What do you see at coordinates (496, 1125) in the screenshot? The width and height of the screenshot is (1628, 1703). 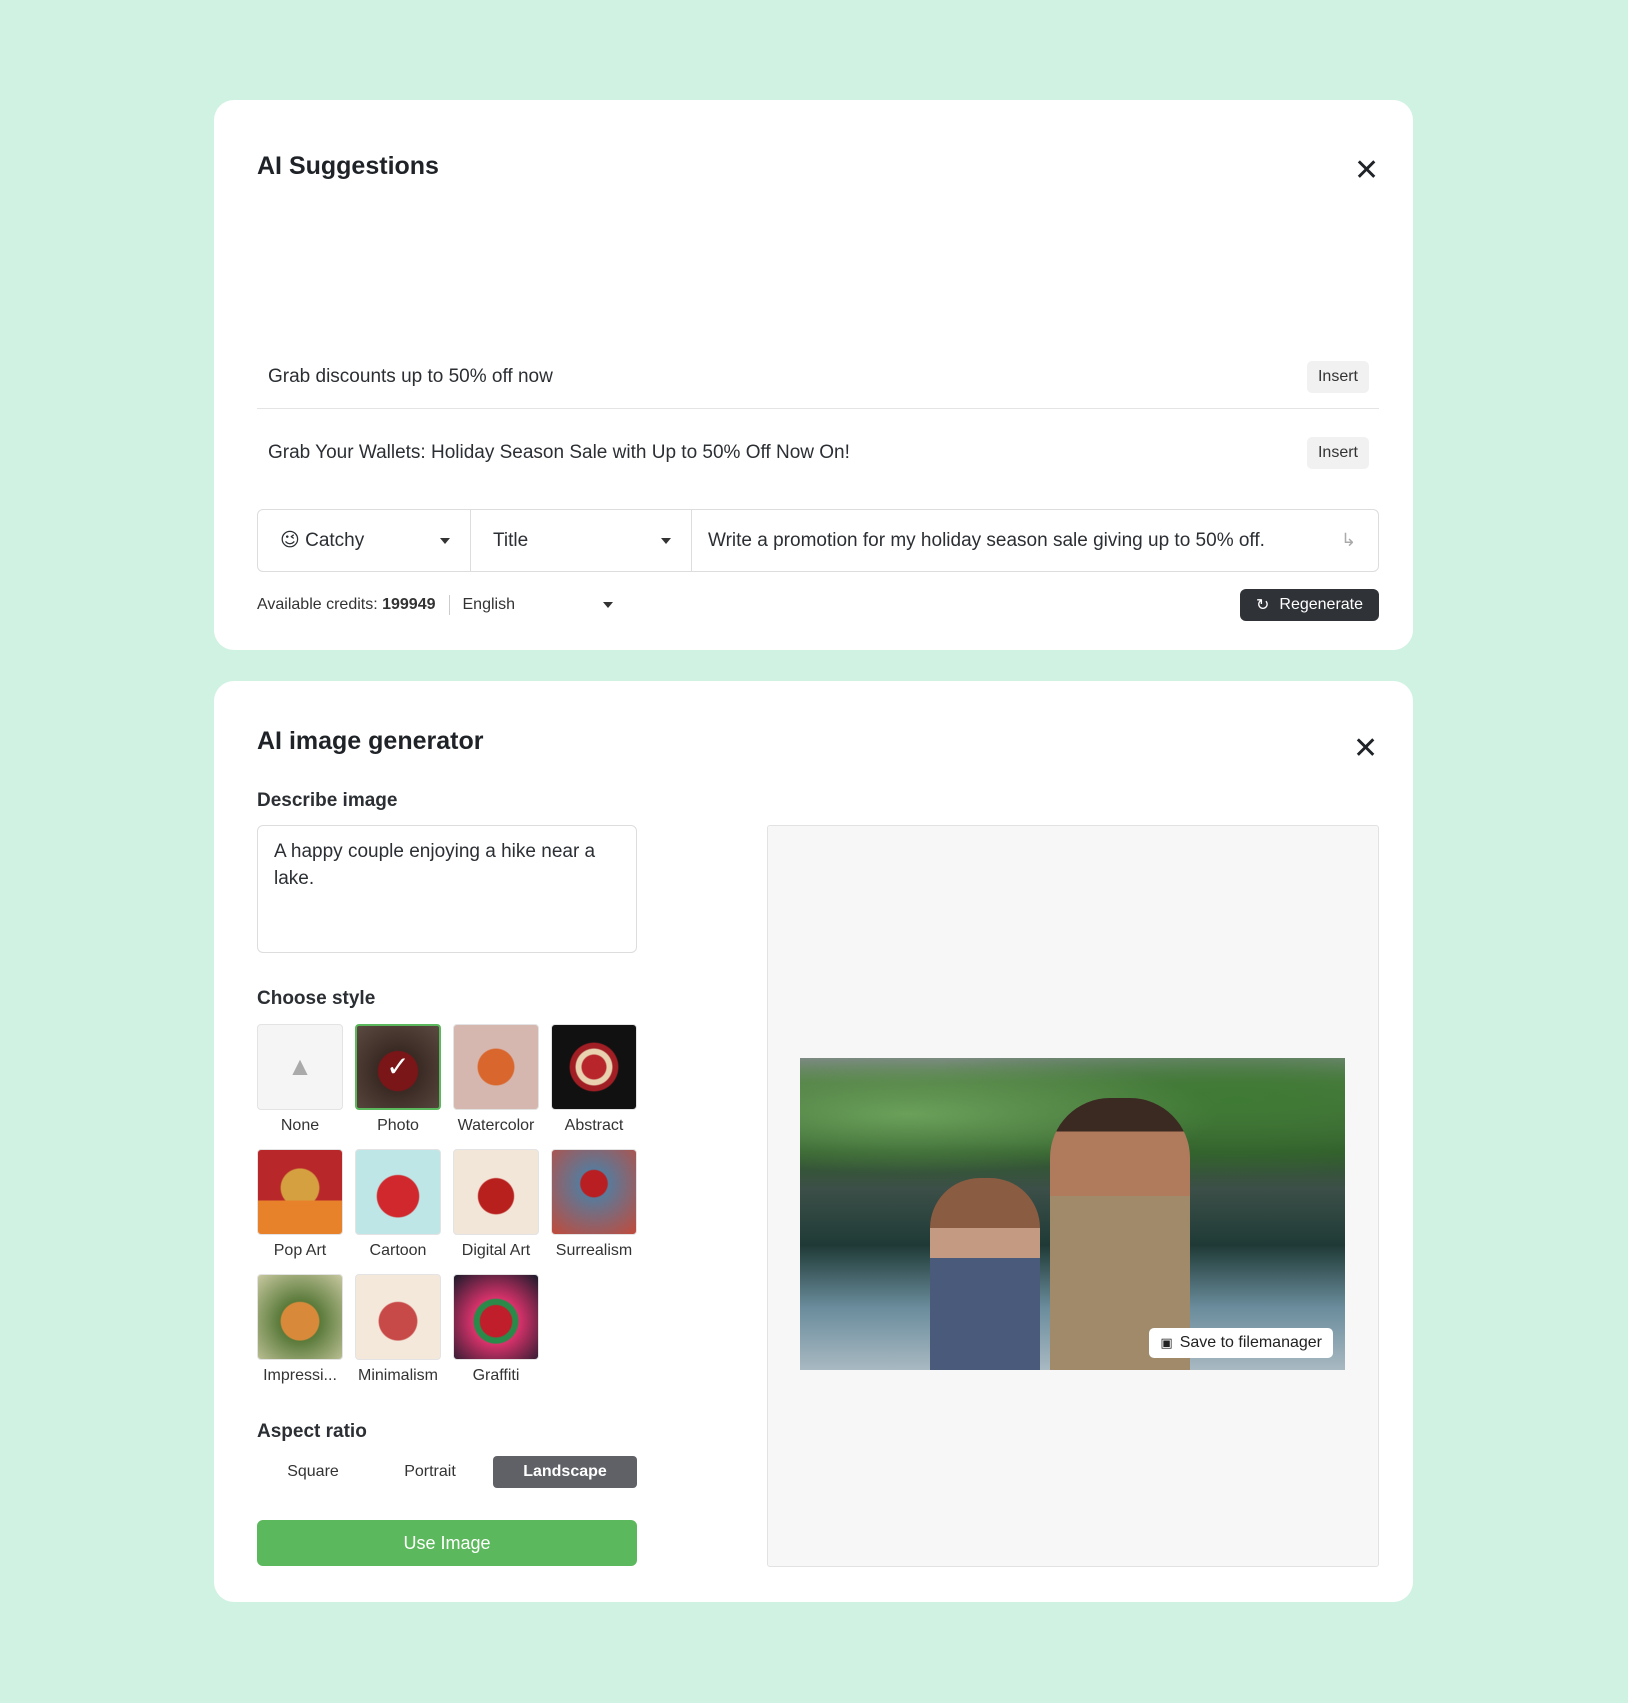 I see `style-name: Watercolor` at bounding box center [496, 1125].